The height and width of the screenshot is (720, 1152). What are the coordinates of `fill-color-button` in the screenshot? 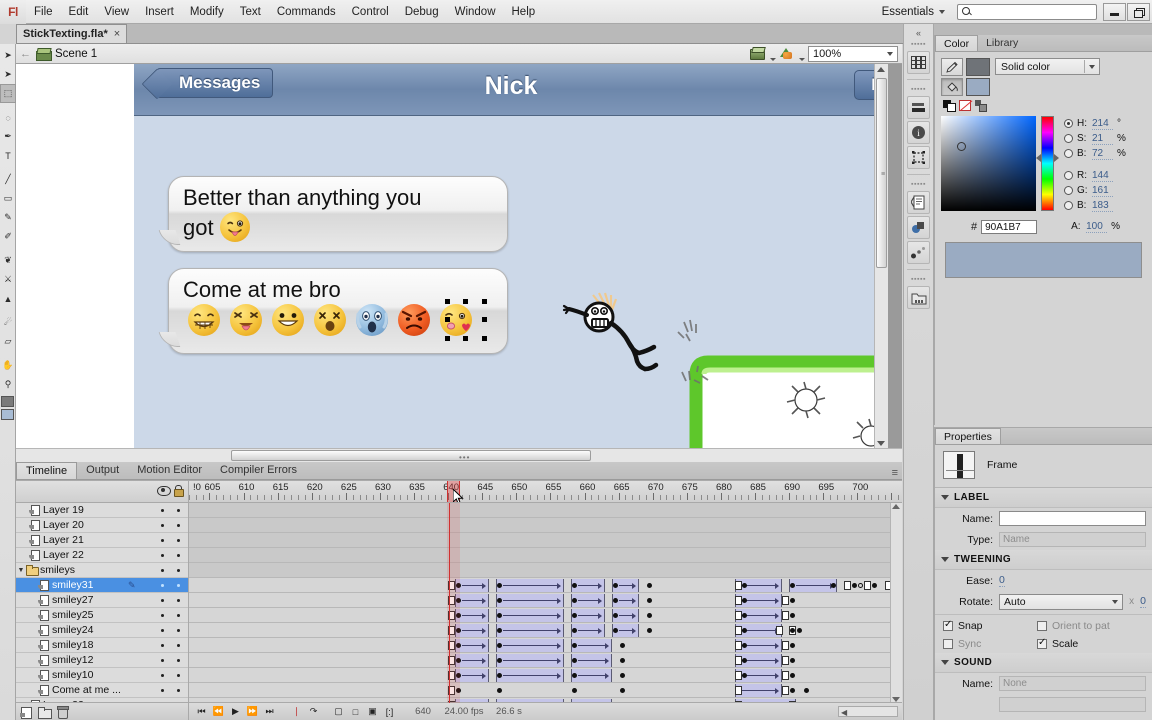 It's located at (952, 87).